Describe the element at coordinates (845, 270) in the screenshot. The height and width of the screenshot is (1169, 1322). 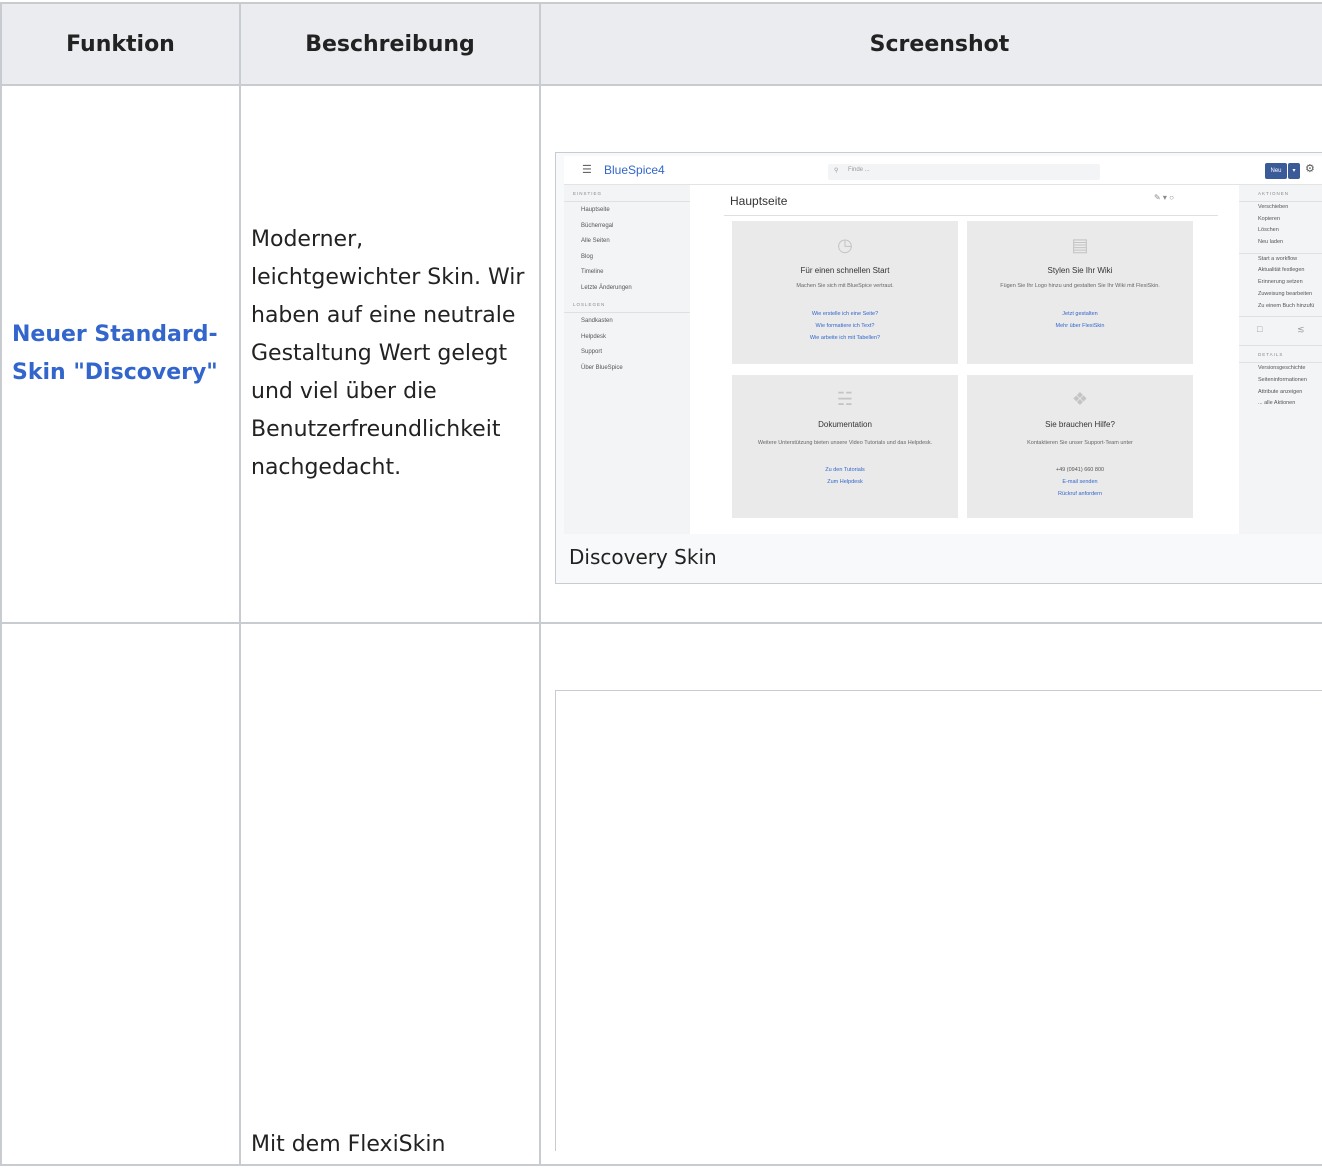
I see `card-title: Für einen schnellen Start` at that location.